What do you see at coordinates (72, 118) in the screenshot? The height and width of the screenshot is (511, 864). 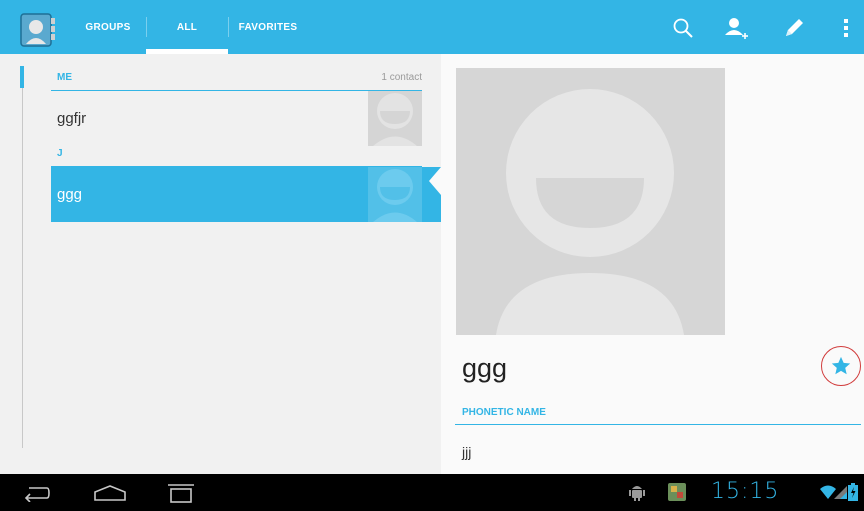 I see `contact-name: ggfjr` at bounding box center [72, 118].